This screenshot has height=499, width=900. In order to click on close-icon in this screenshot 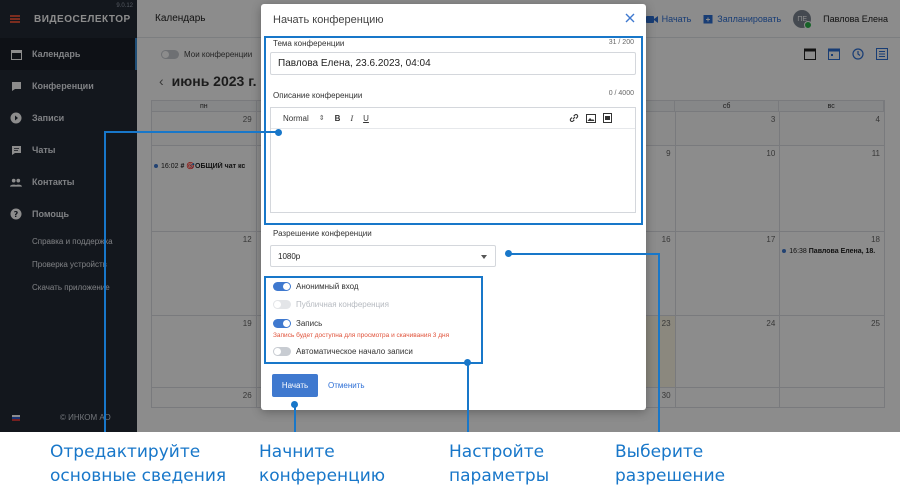, I will do `click(630, 18)`.